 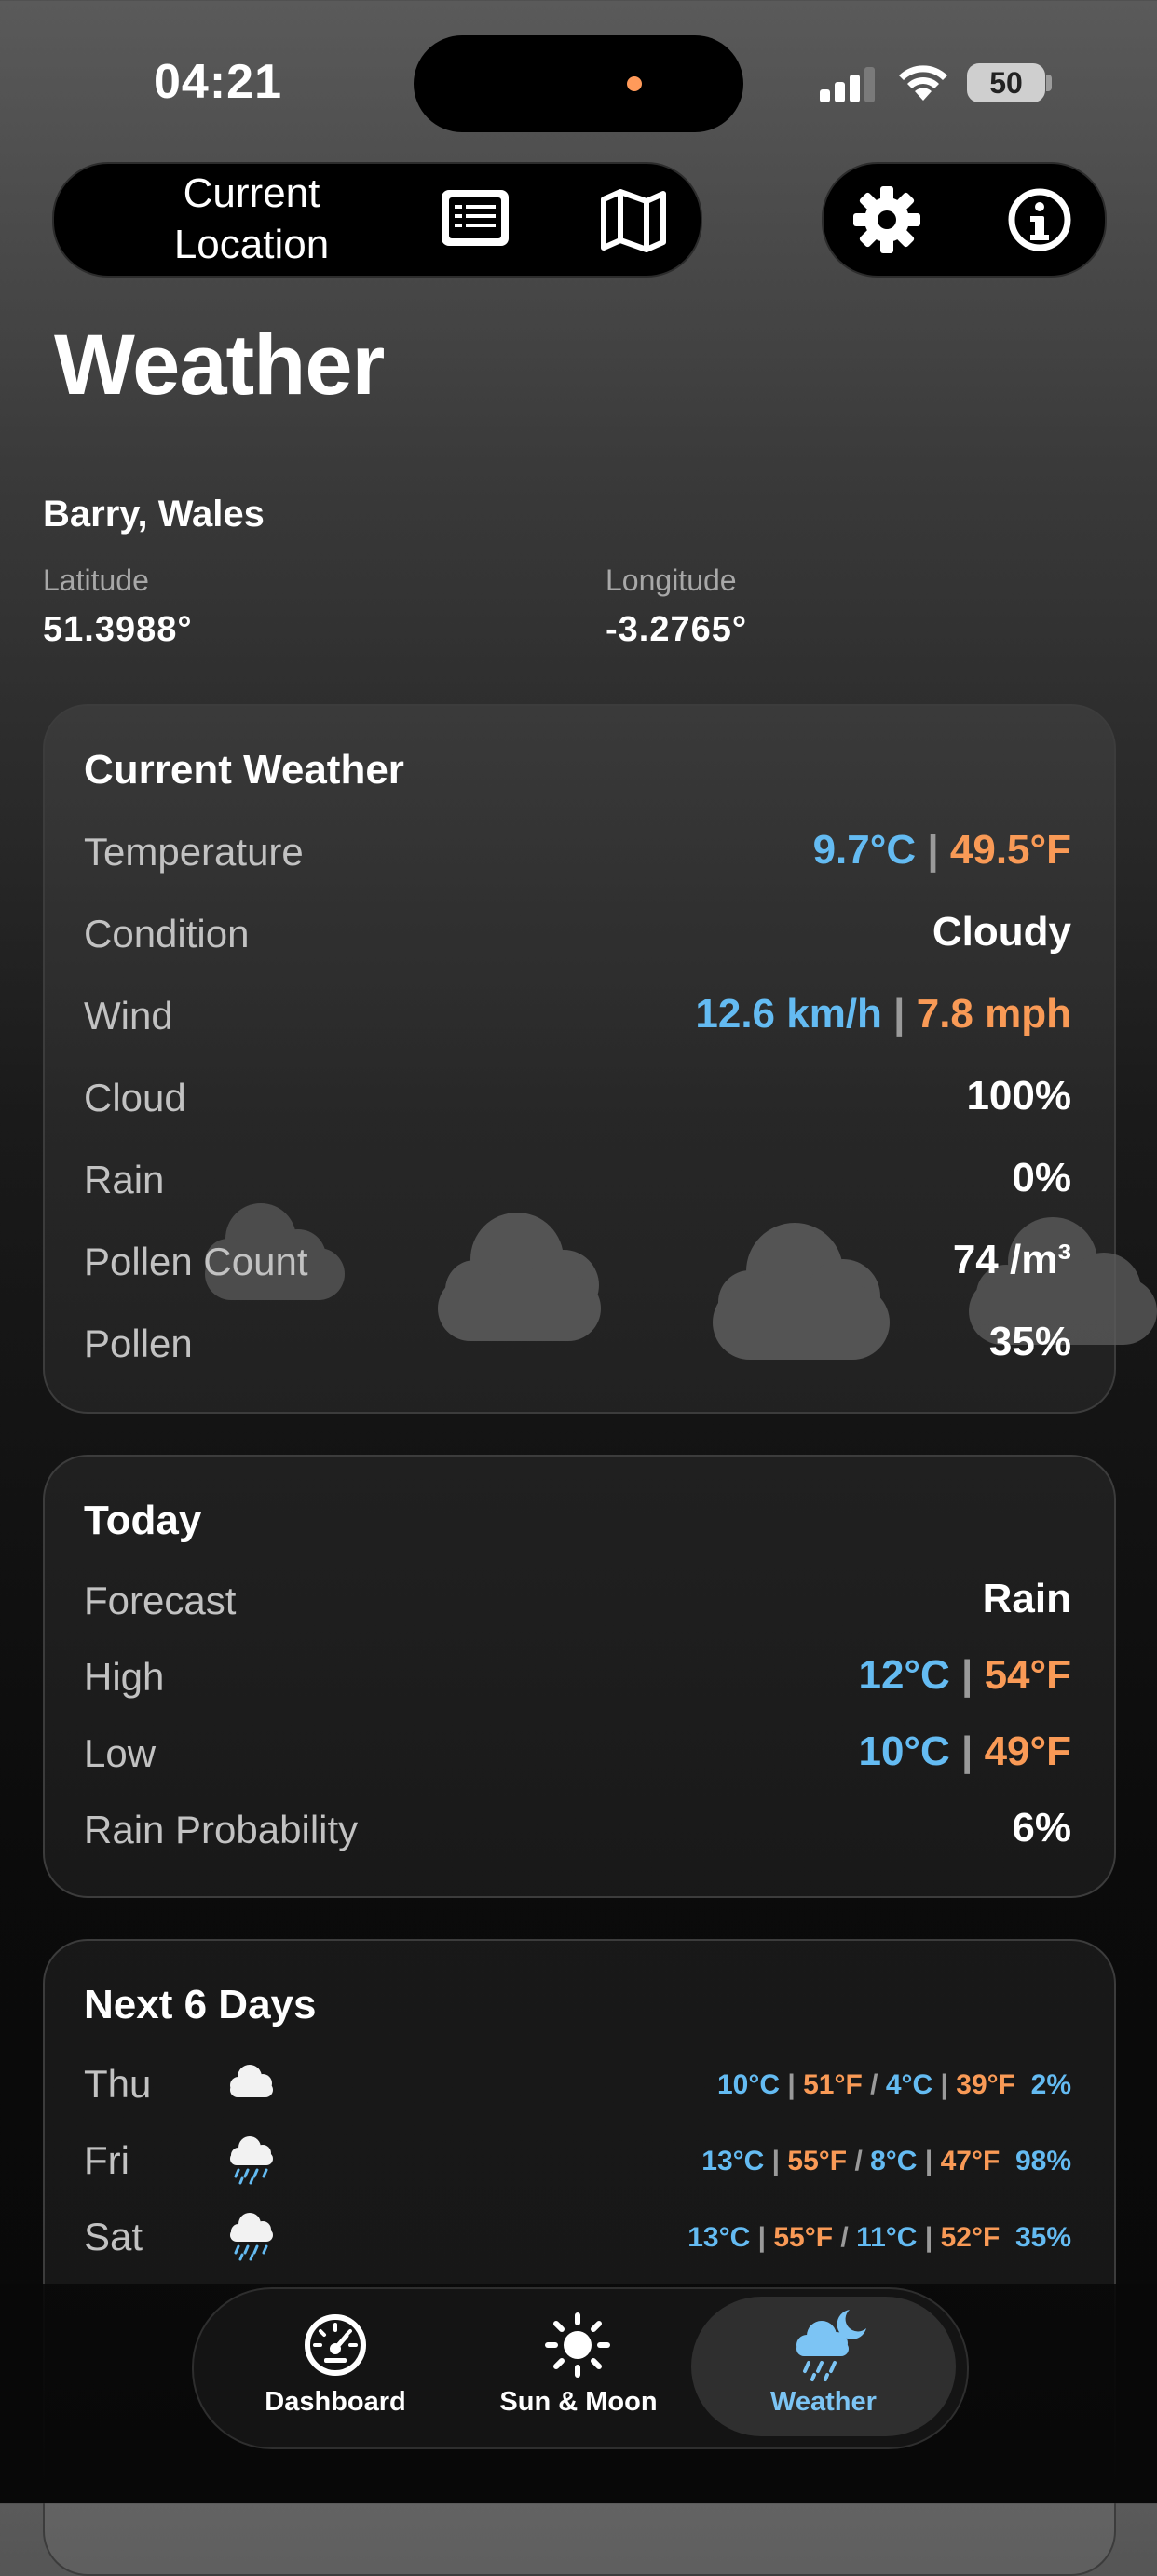 What do you see at coordinates (1001, 932) in the screenshot?
I see `condition-value: Cloudy` at bounding box center [1001, 932].